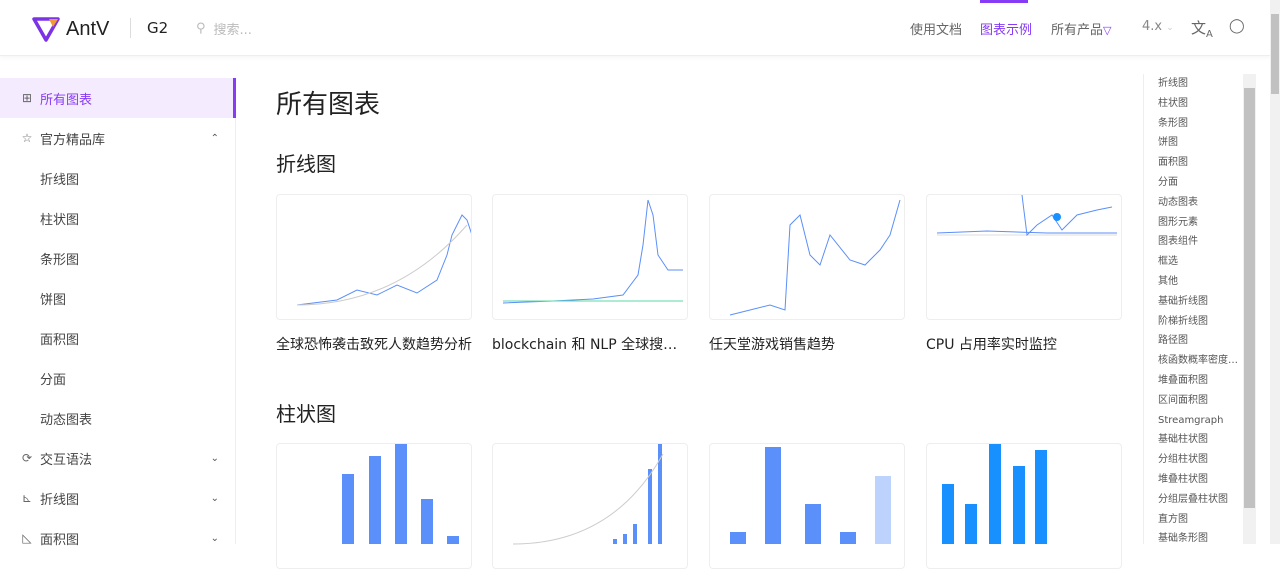 This screenshot has height=569, width=1280. I want to click on sidebar-item: 条形图, so click(117, 258).